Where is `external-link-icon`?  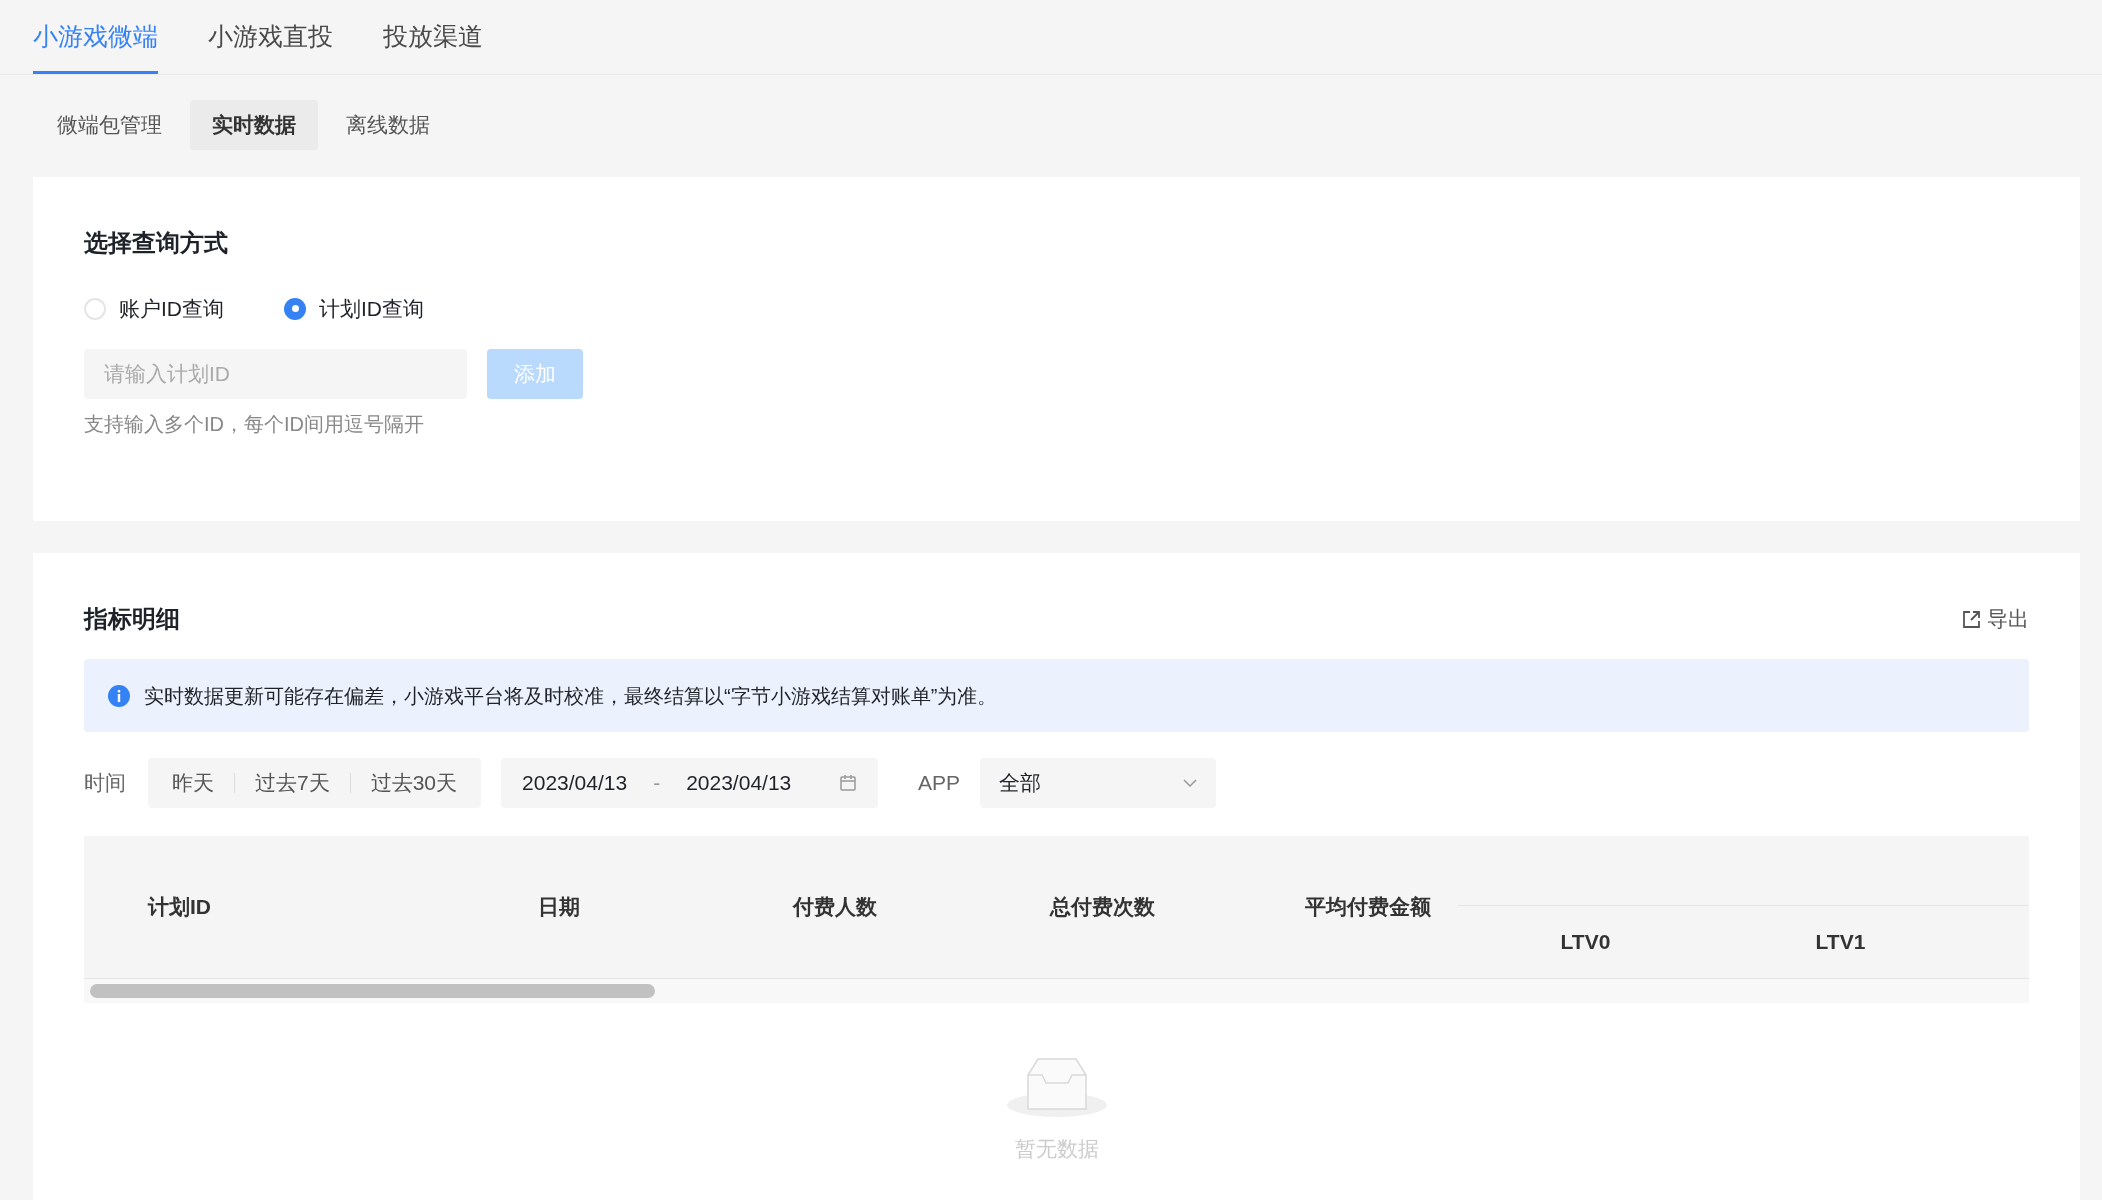
external-link-icon is located at coordinates (1971, 619).